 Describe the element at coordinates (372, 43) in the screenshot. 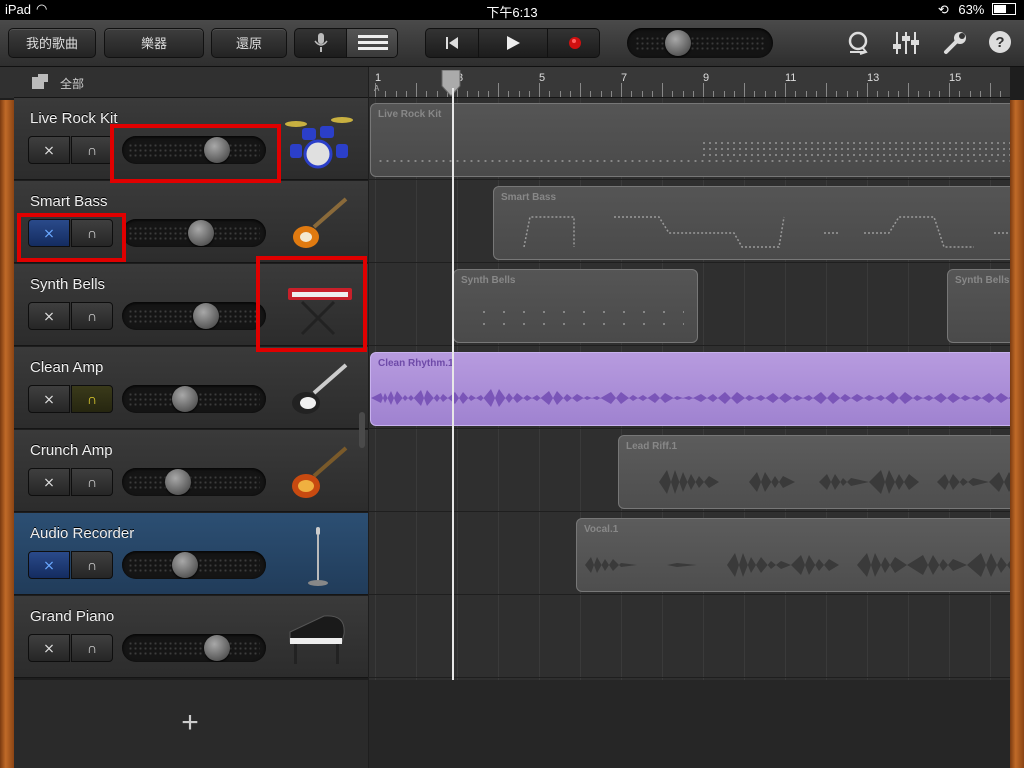

I see `tracks-view-icon` at that location.